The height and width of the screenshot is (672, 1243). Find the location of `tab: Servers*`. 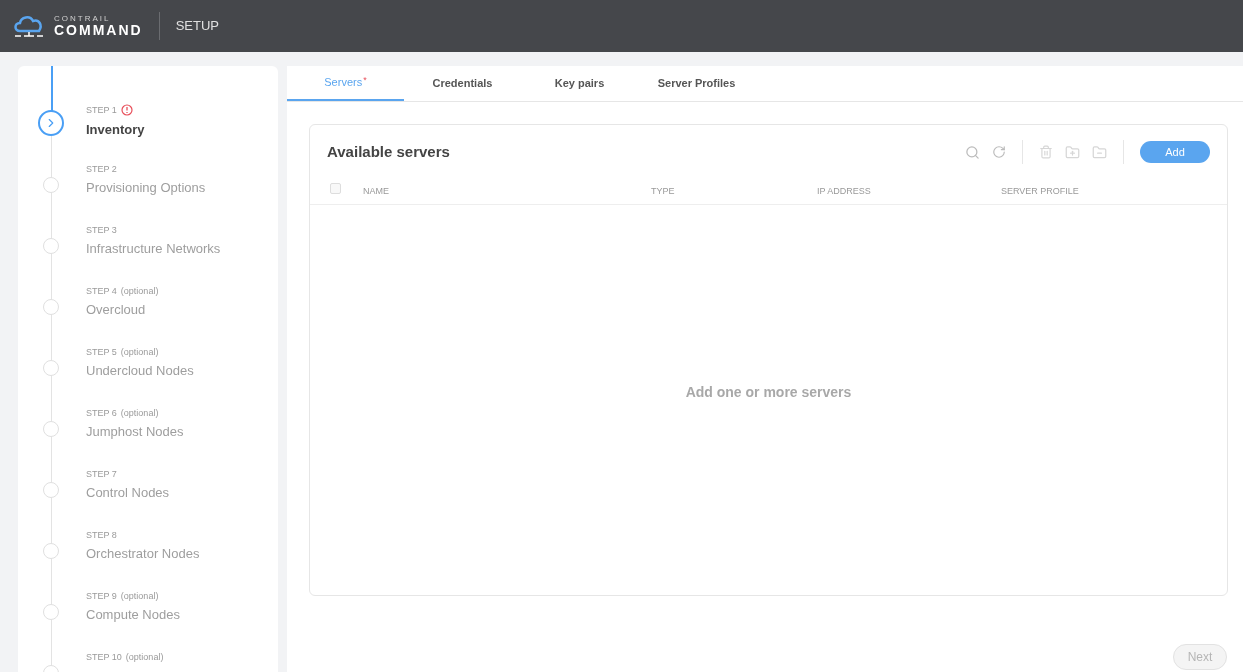

tab: Servers* is located at coordinates (345, 83).